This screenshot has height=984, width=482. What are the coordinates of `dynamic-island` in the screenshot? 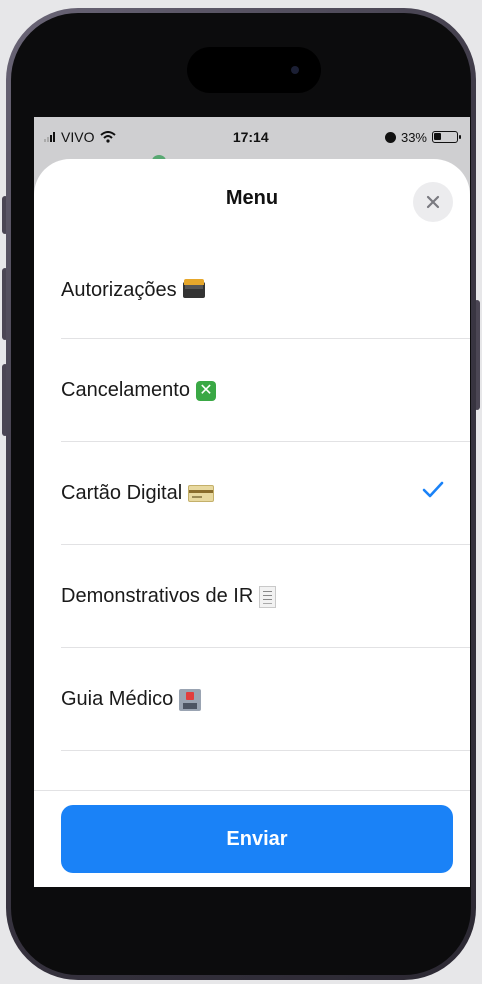 It's located at (254, 70).